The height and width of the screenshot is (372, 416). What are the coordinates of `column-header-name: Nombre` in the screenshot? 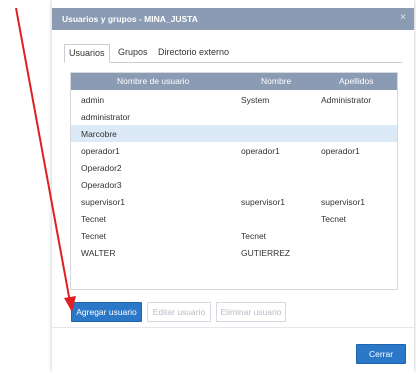 It's located at (276, 81).